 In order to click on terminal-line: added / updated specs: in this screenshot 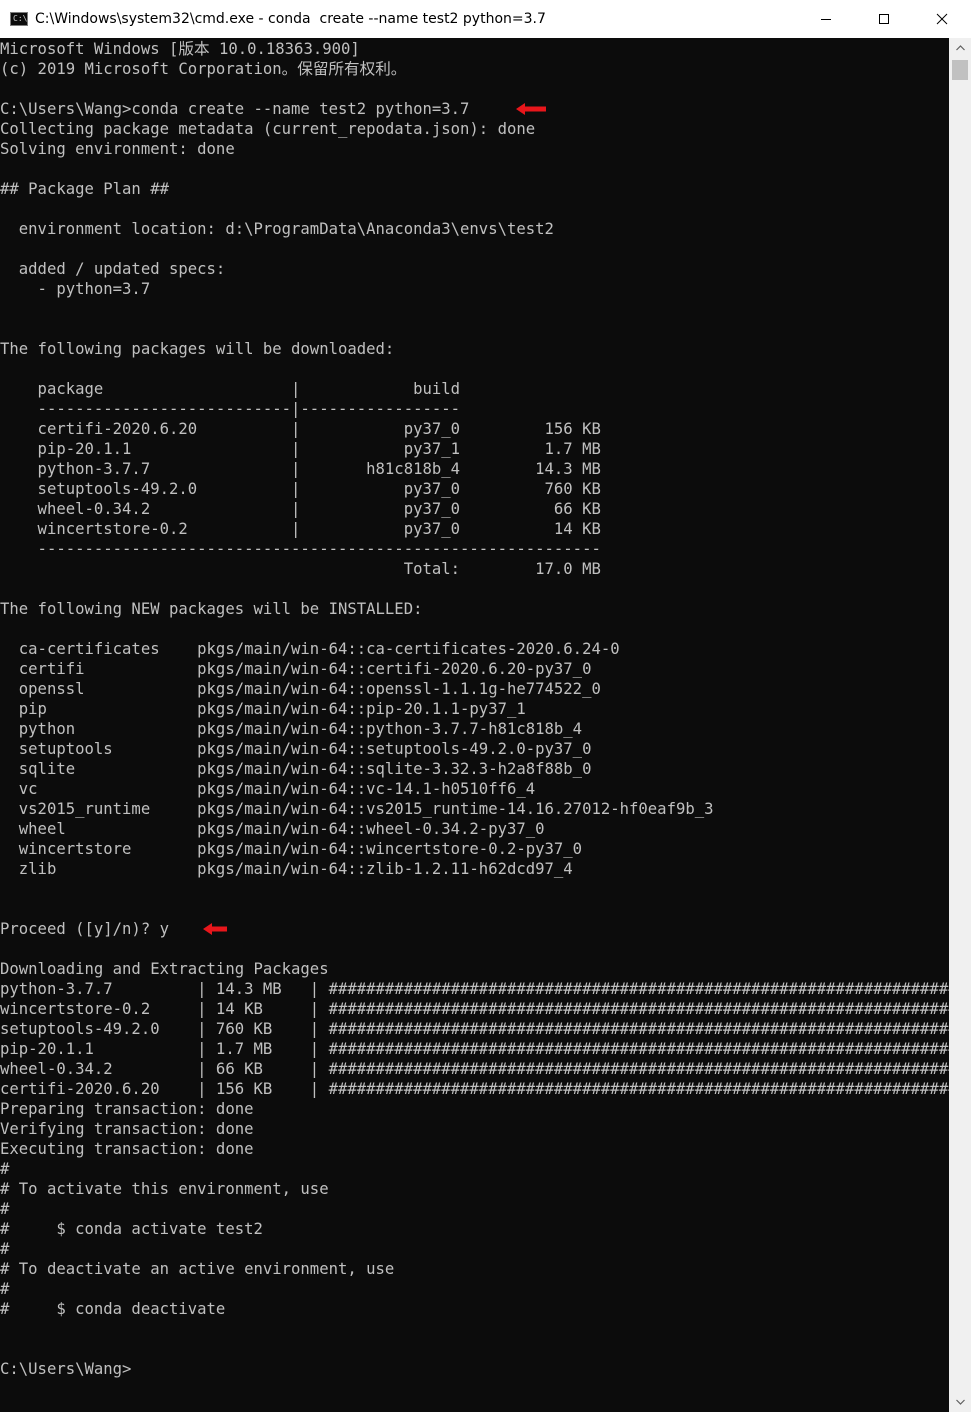, I will do `click(474, 269)`.